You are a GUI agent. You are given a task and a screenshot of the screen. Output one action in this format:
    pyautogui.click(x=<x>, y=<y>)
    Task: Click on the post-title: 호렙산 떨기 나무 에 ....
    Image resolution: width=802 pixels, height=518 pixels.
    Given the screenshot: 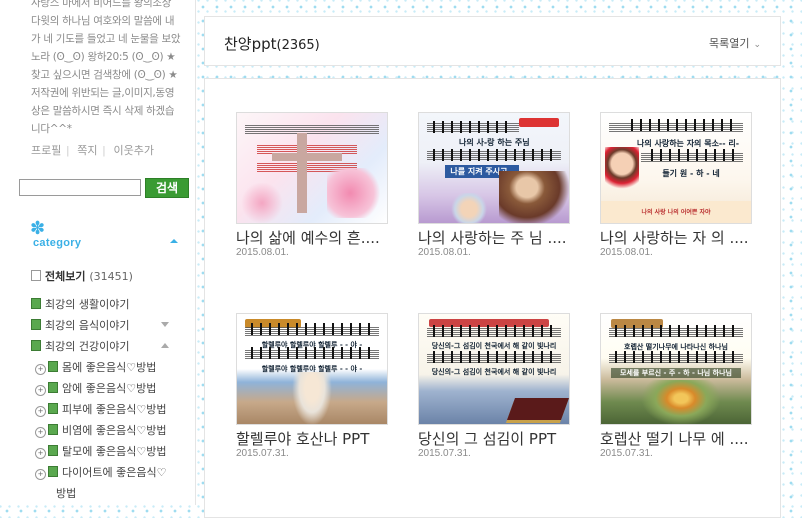 What is the action you would take?
    pyautogui.click(x=676, y=439)
    